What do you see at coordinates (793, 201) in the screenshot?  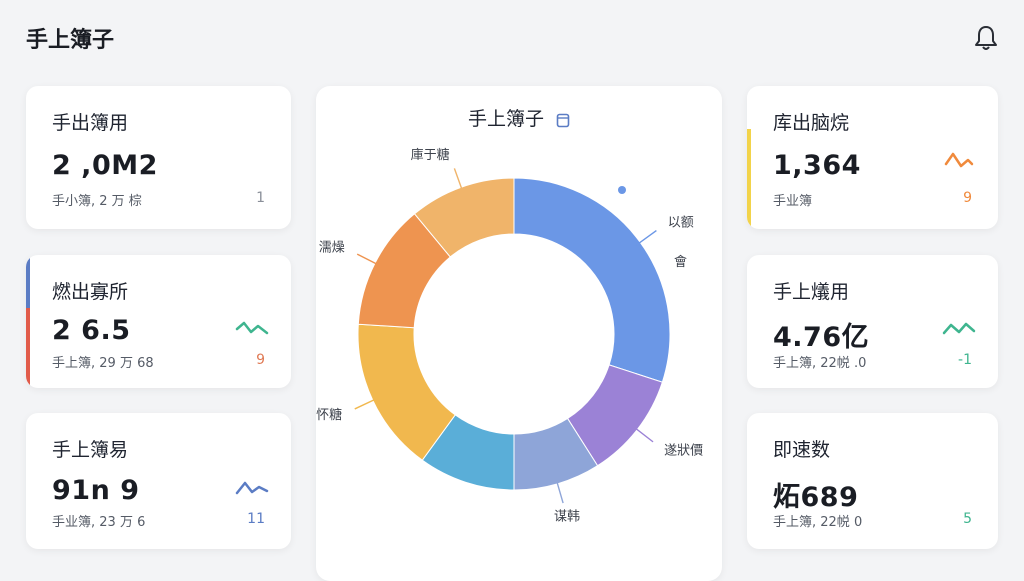 I see `stat-card-subtext: 手业簿` at bounding box center [793, 201].